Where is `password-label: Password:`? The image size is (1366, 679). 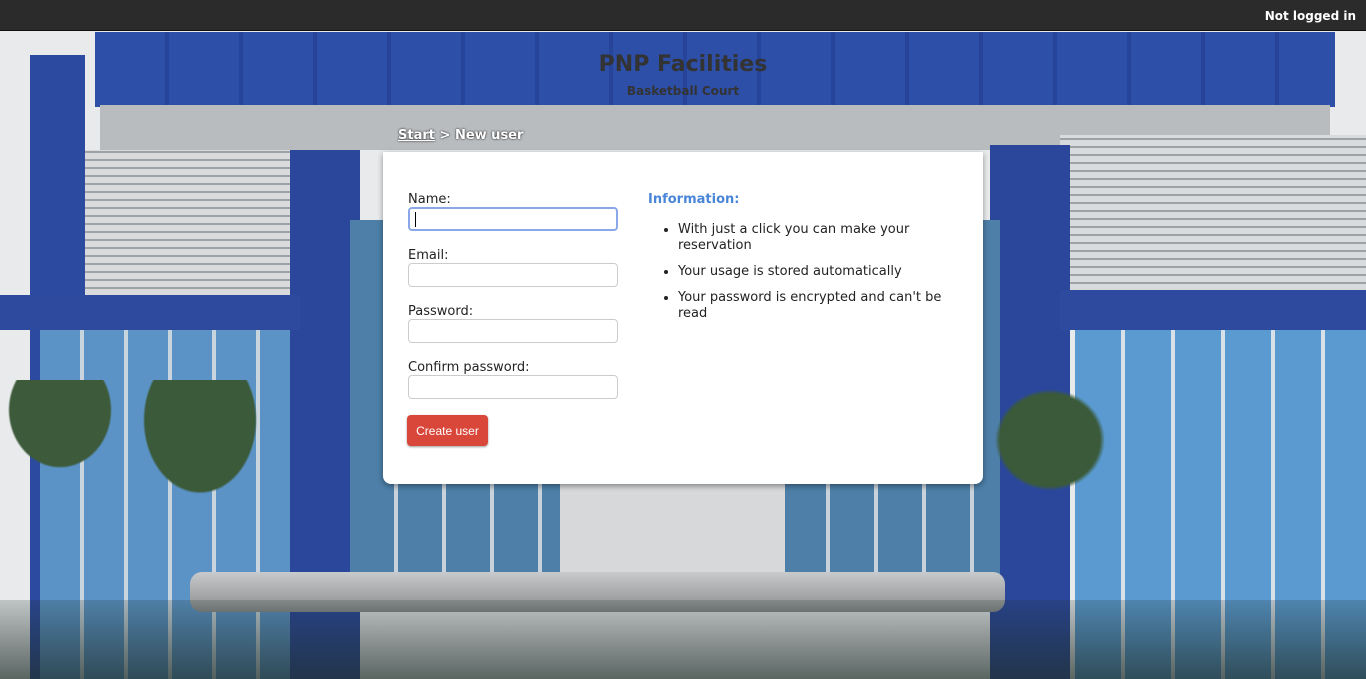 password-label: Password: is located at coordinates (441, 311).